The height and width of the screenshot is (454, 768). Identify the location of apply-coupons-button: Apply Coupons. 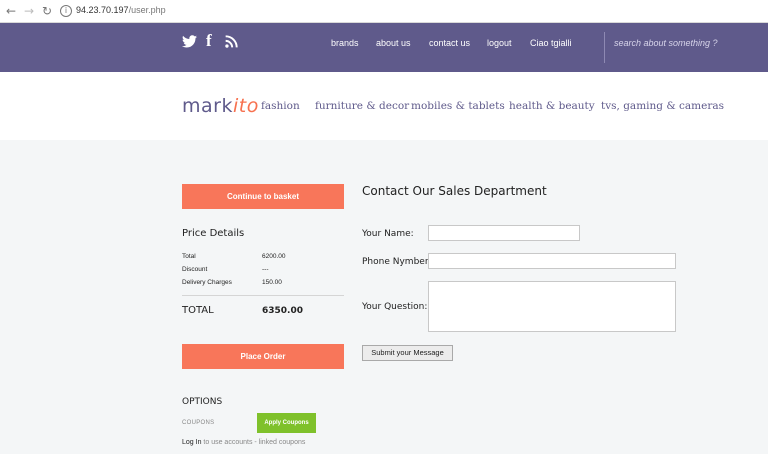
(286, 423).